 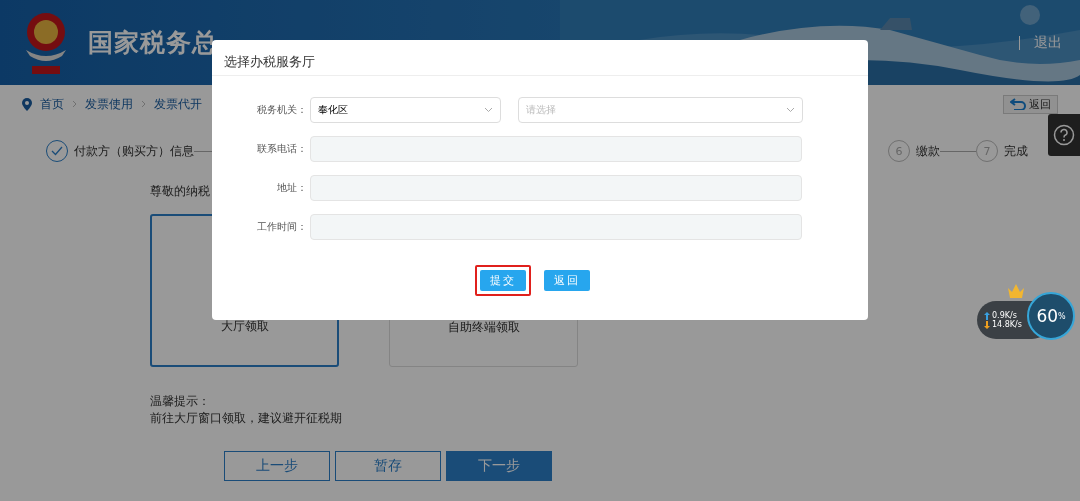 What do you see at coordinates (1007, 324) in the screenshot?
I see `download-speed: 14.8K/s` at bounding box center [1007, 324].